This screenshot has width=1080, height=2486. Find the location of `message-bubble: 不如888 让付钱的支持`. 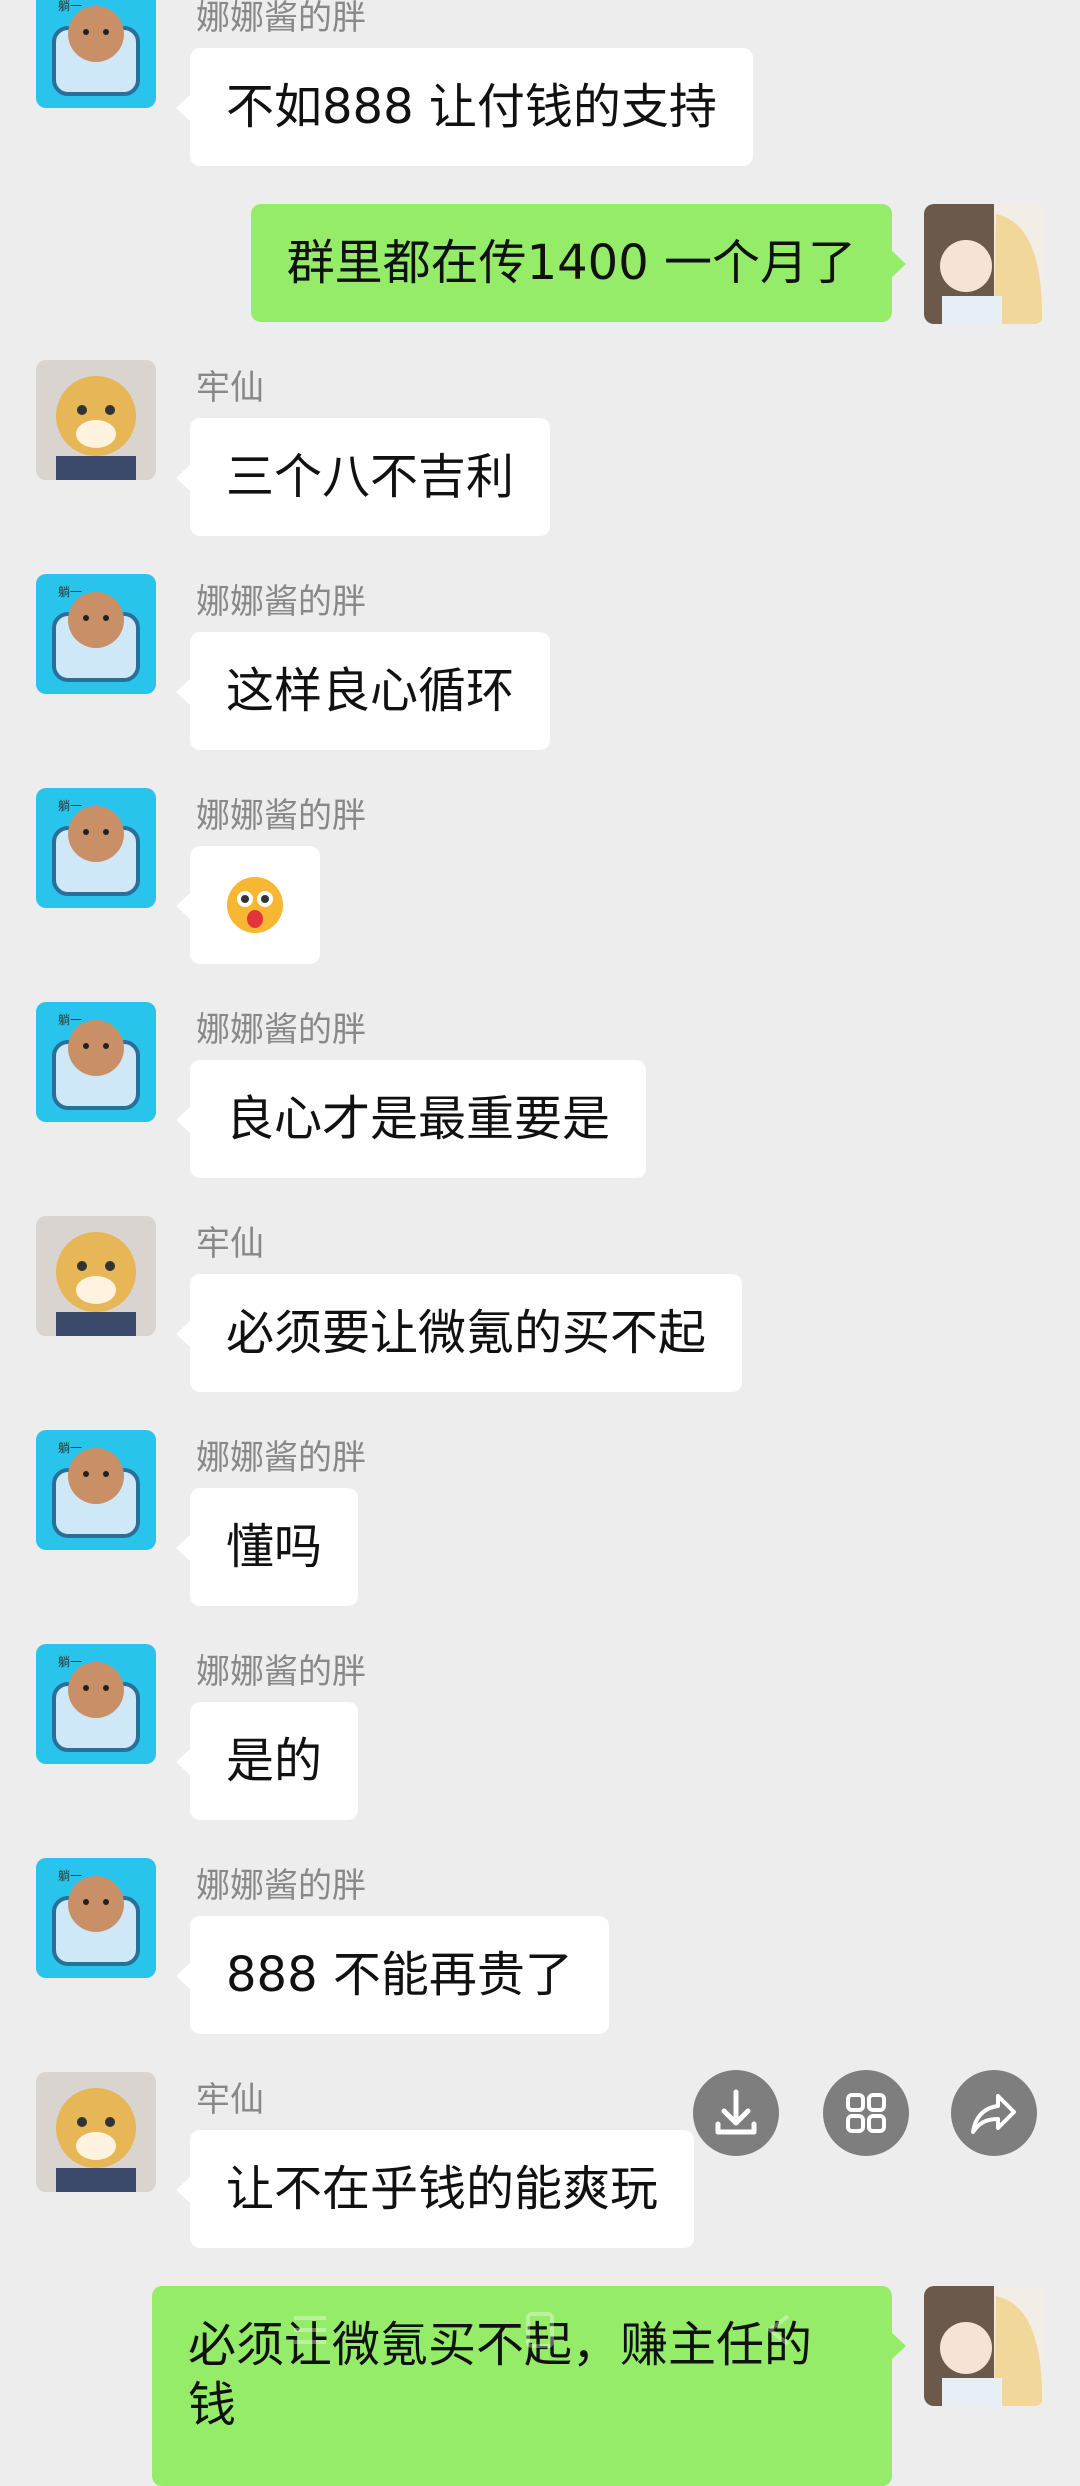

message-bubble: 不如888 让付钱的支持 is located at coordinates (464, 107).